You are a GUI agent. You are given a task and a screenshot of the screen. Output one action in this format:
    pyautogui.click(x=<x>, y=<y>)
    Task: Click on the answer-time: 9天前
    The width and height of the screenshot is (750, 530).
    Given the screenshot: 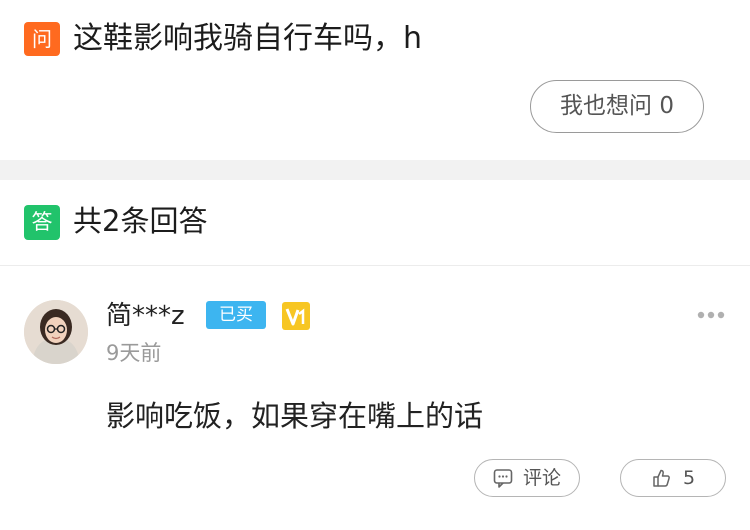 What is the action you would take?
    pyautogui.click(x=134, y=353)
    